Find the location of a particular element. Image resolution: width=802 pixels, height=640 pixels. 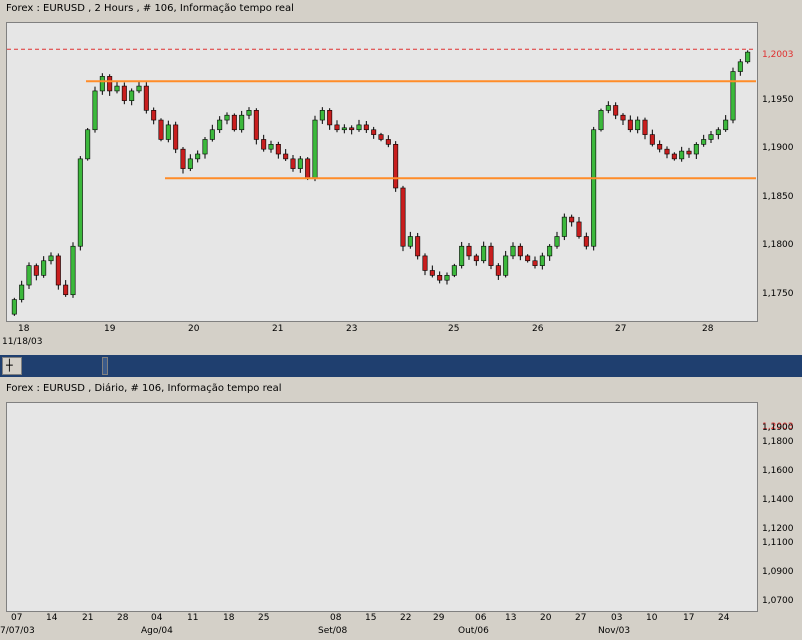

top-y-tick: 1,1850 is located at coordinates (778, 196).